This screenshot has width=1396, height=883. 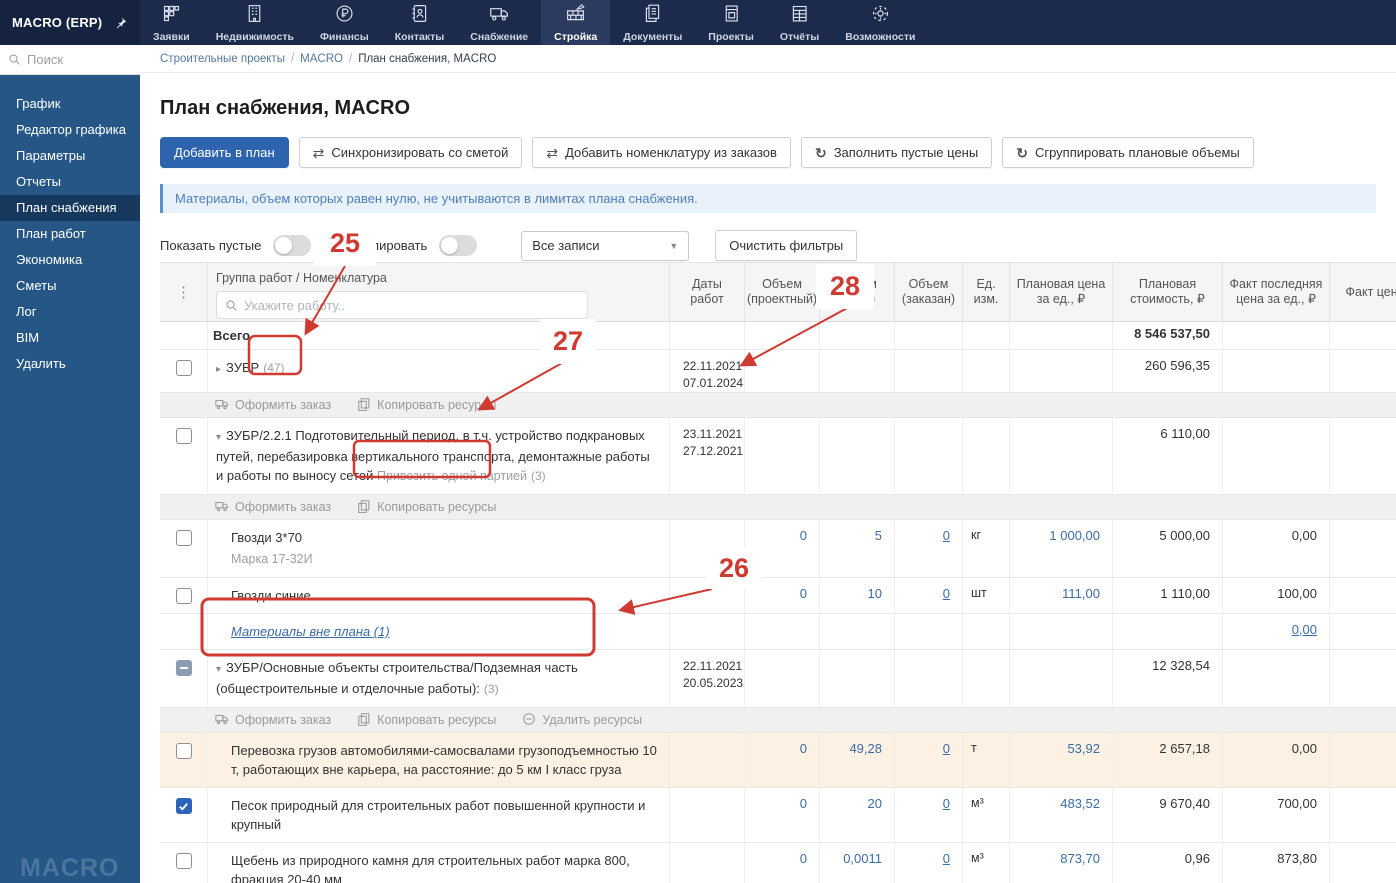 I want to click on out-of-plan-link: Материалы вне плана (1), so click(x=310, y=631).